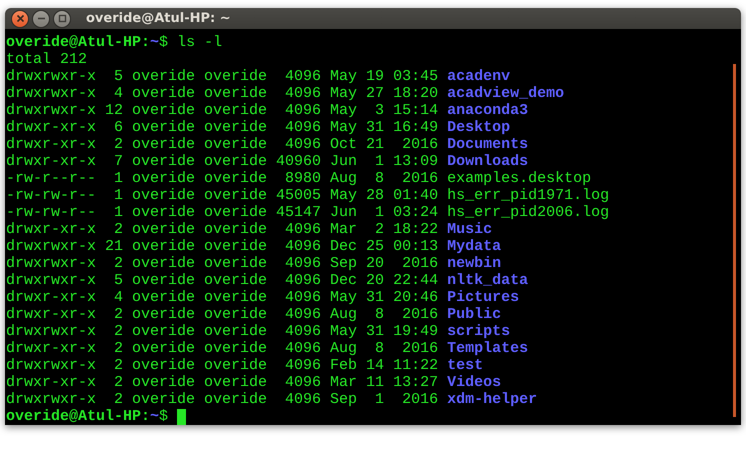 Image resolution: width=746 pixels, height=452 pixels. I want to click on listing-details: -rw-r--r-- 1 overide overide 8980 Aug 8 2016, so click(222, 178).